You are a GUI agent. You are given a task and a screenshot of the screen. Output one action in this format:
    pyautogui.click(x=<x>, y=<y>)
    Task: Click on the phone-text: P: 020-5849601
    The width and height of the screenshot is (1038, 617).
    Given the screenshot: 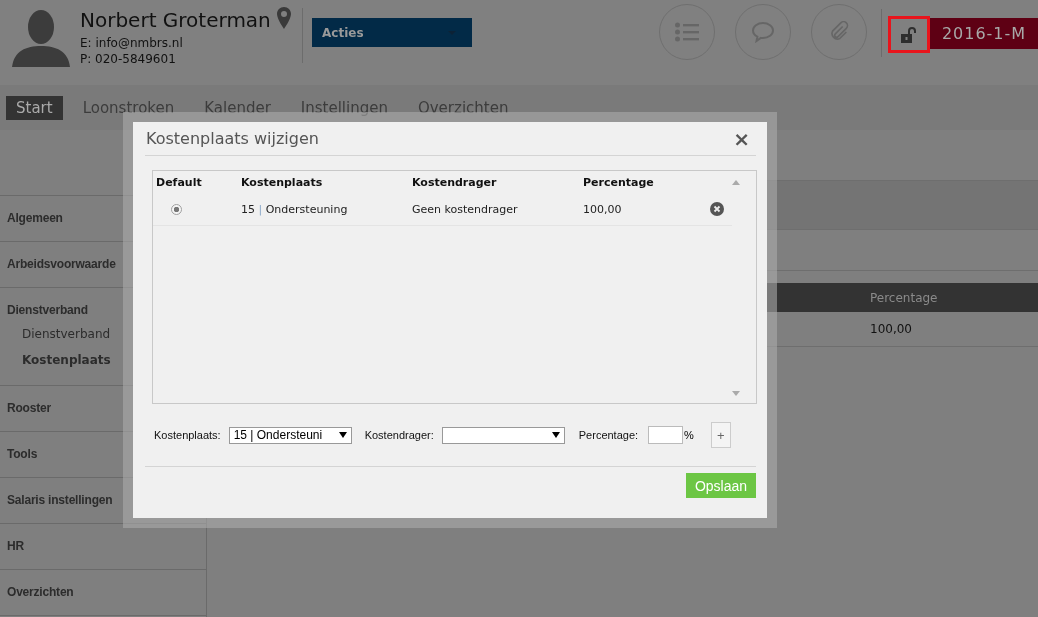 What is the action you would take?
    pyautogui.click(x=128, y=59)
    